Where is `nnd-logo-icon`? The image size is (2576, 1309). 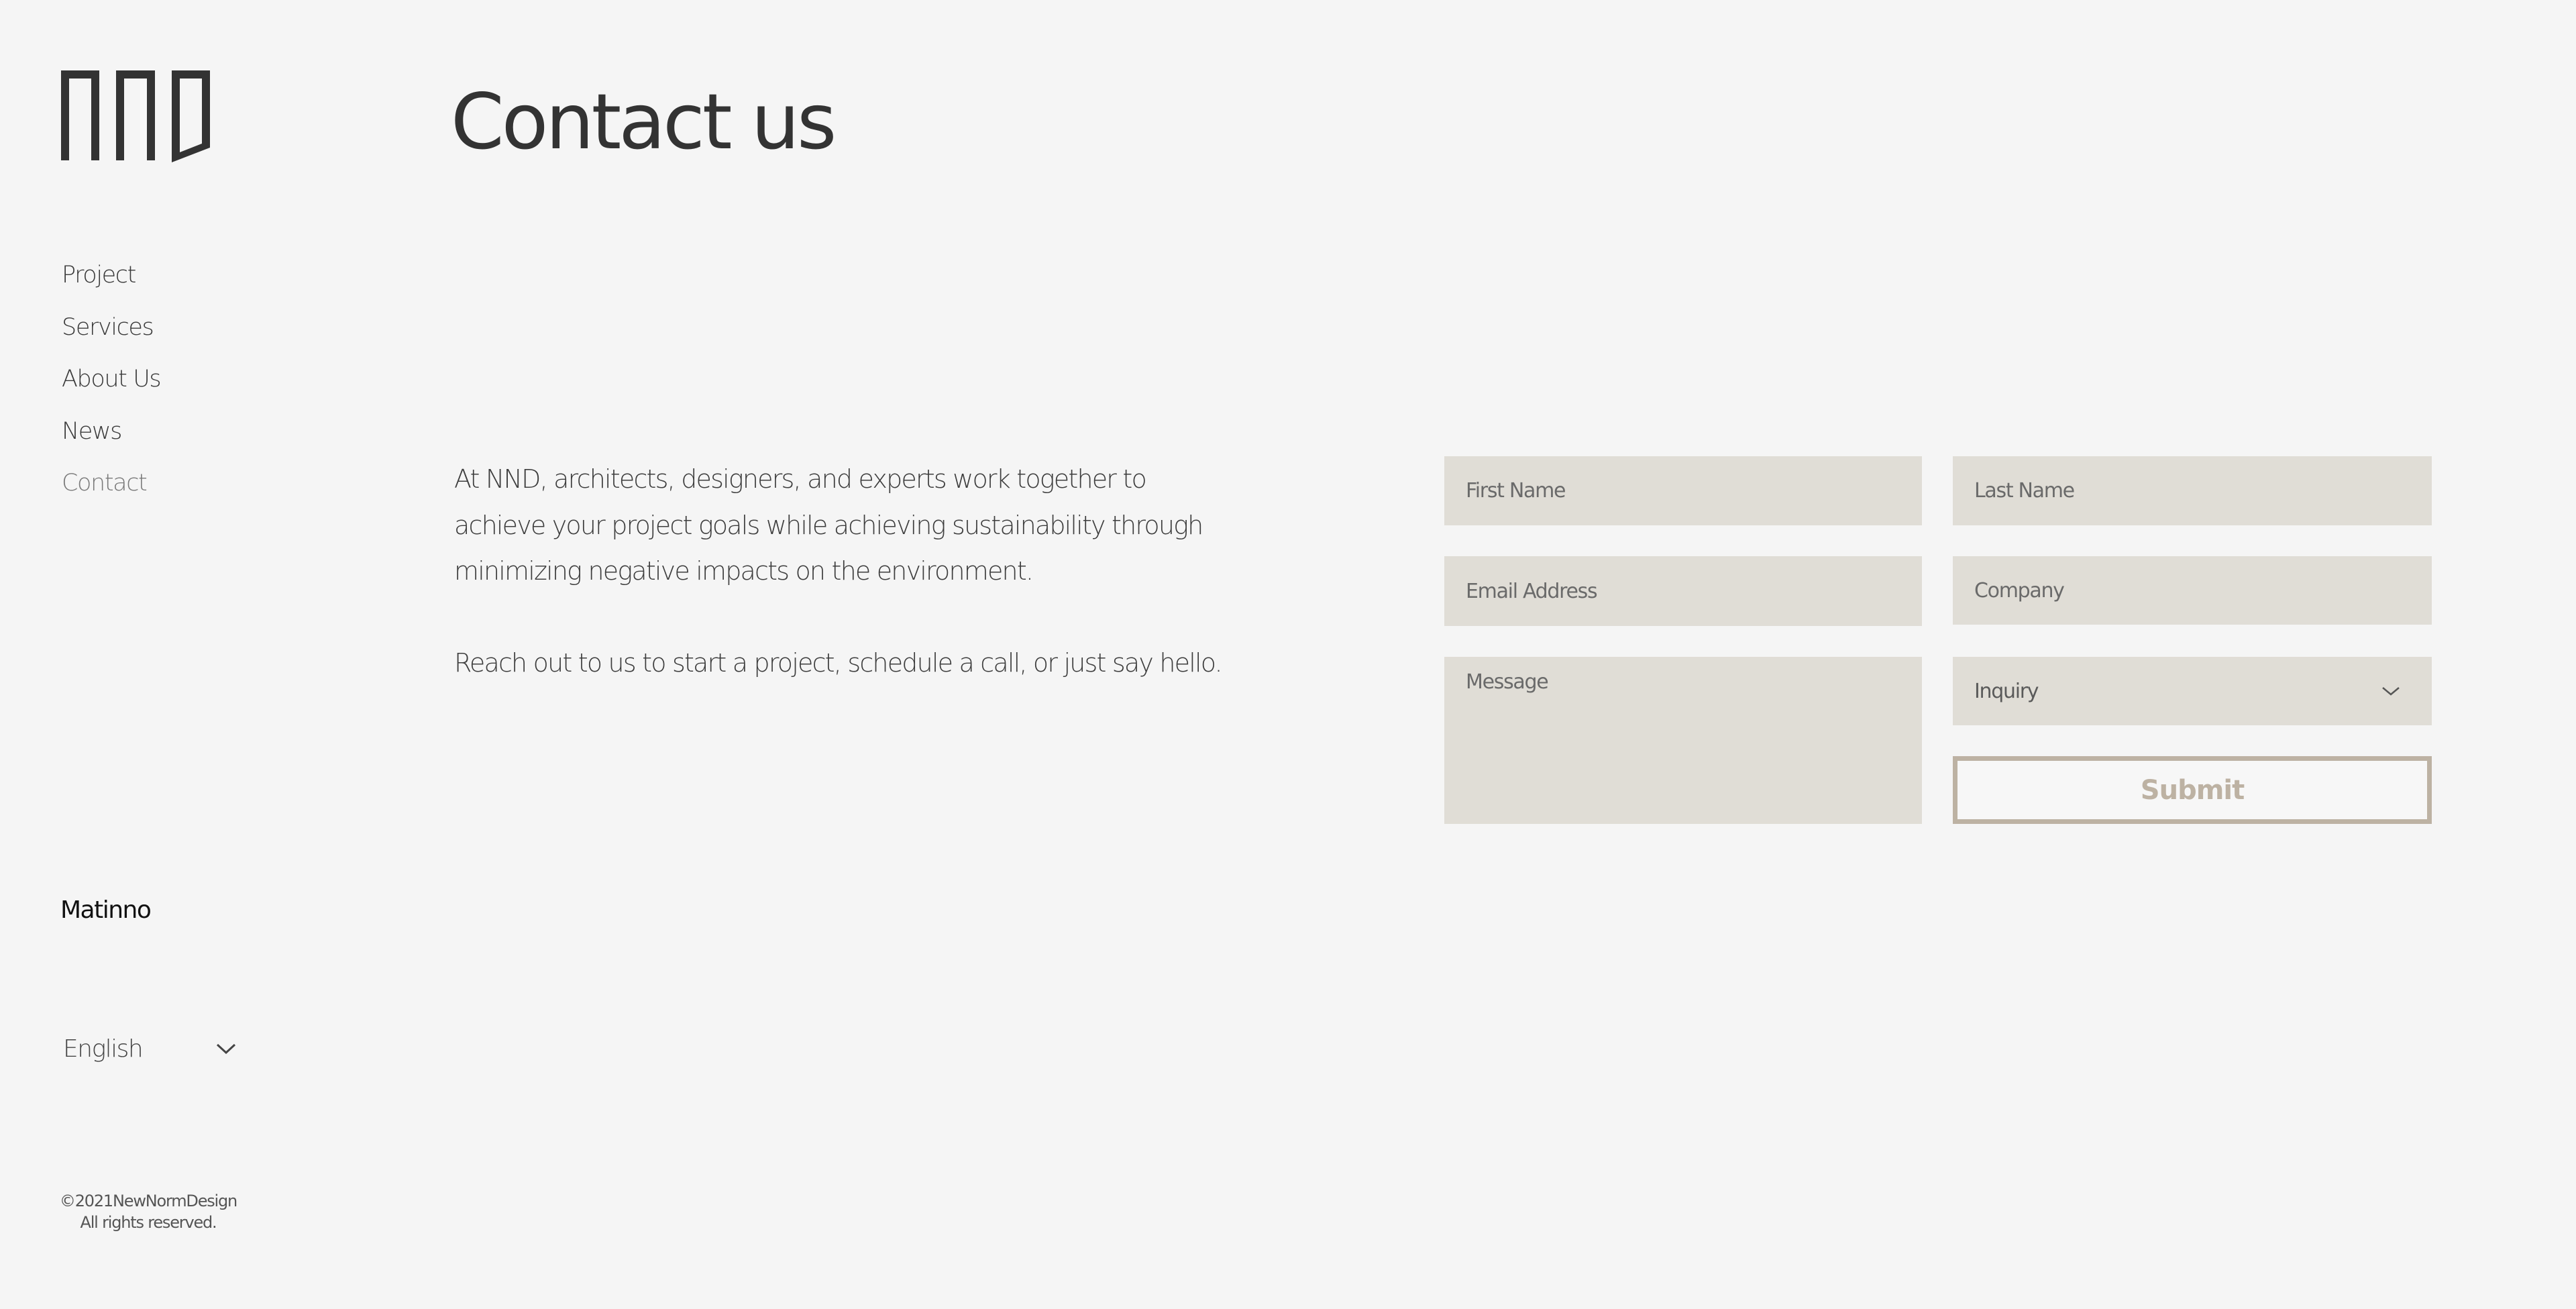
nnd-logo-icon is located at coordinates (135, 116).